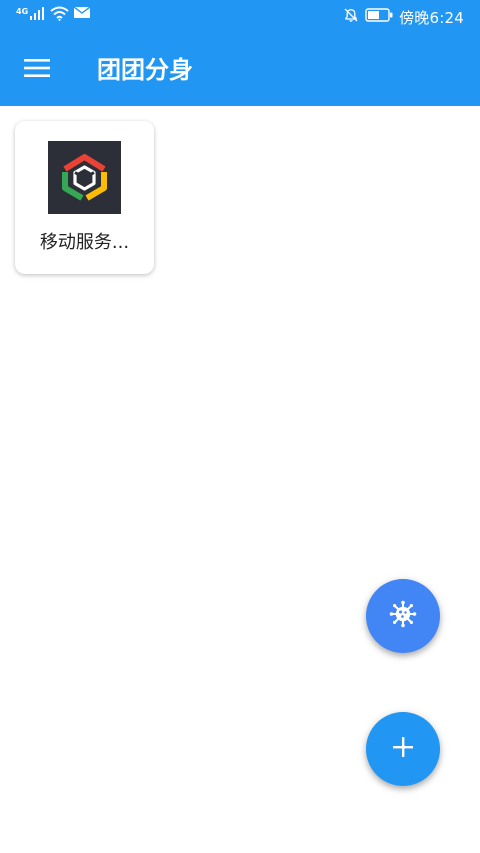 The image size is (480, 853). I want to click on status-right-group: 傍晚6:24, so click(403, 17).